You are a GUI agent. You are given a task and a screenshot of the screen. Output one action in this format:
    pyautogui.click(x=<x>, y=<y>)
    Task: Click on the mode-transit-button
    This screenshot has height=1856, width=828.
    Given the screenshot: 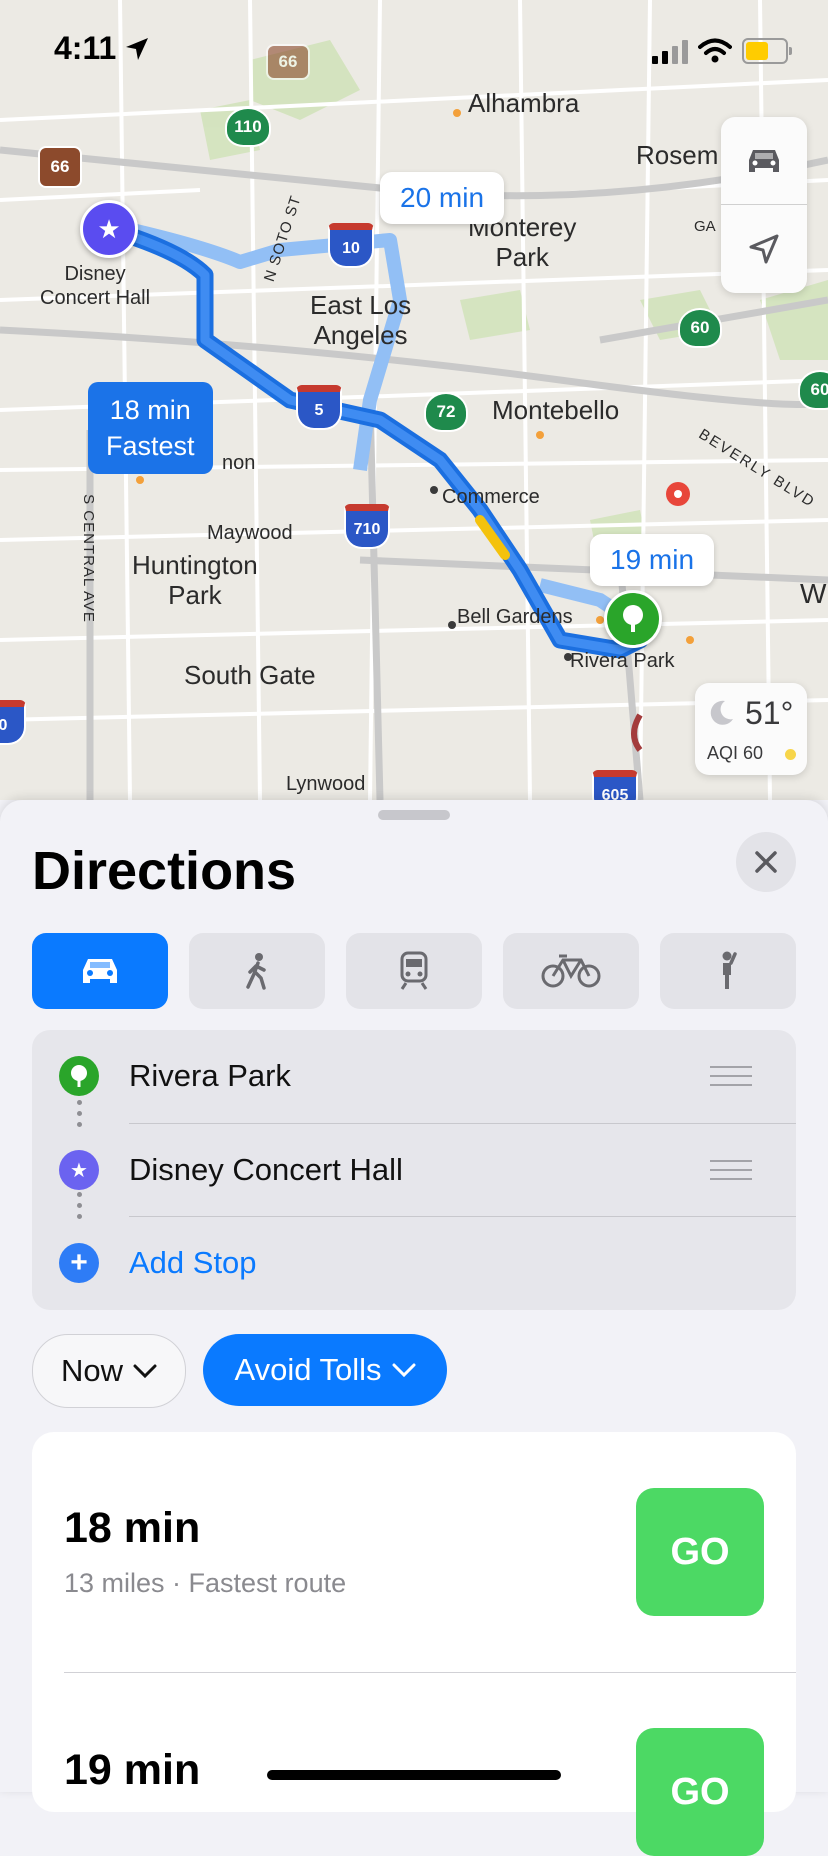 What is the action you would take?
    pyautogui.click(x=414, y=971)
    